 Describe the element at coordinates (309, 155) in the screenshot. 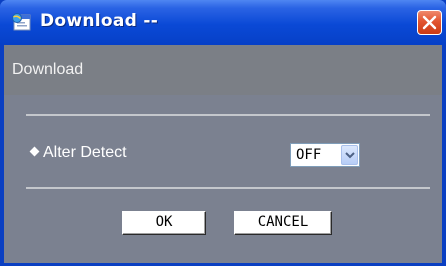

I see `alter-detect-value: OFF` at that location.